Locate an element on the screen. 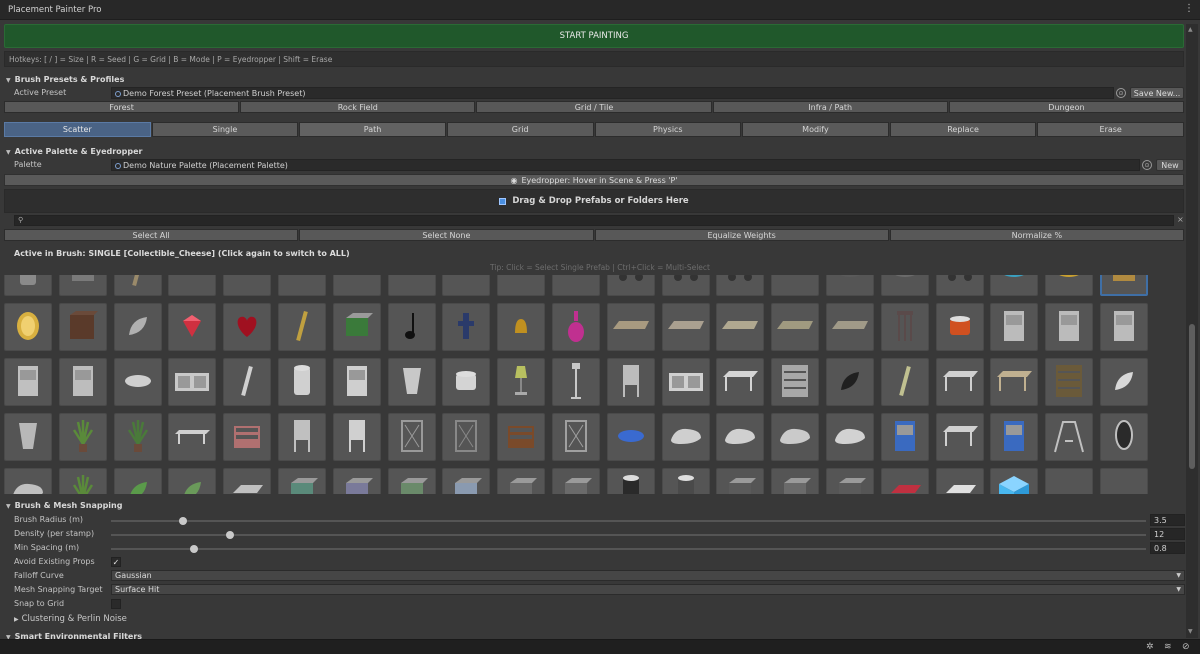  scroll-thumb is located at coordinates (1192, 396).